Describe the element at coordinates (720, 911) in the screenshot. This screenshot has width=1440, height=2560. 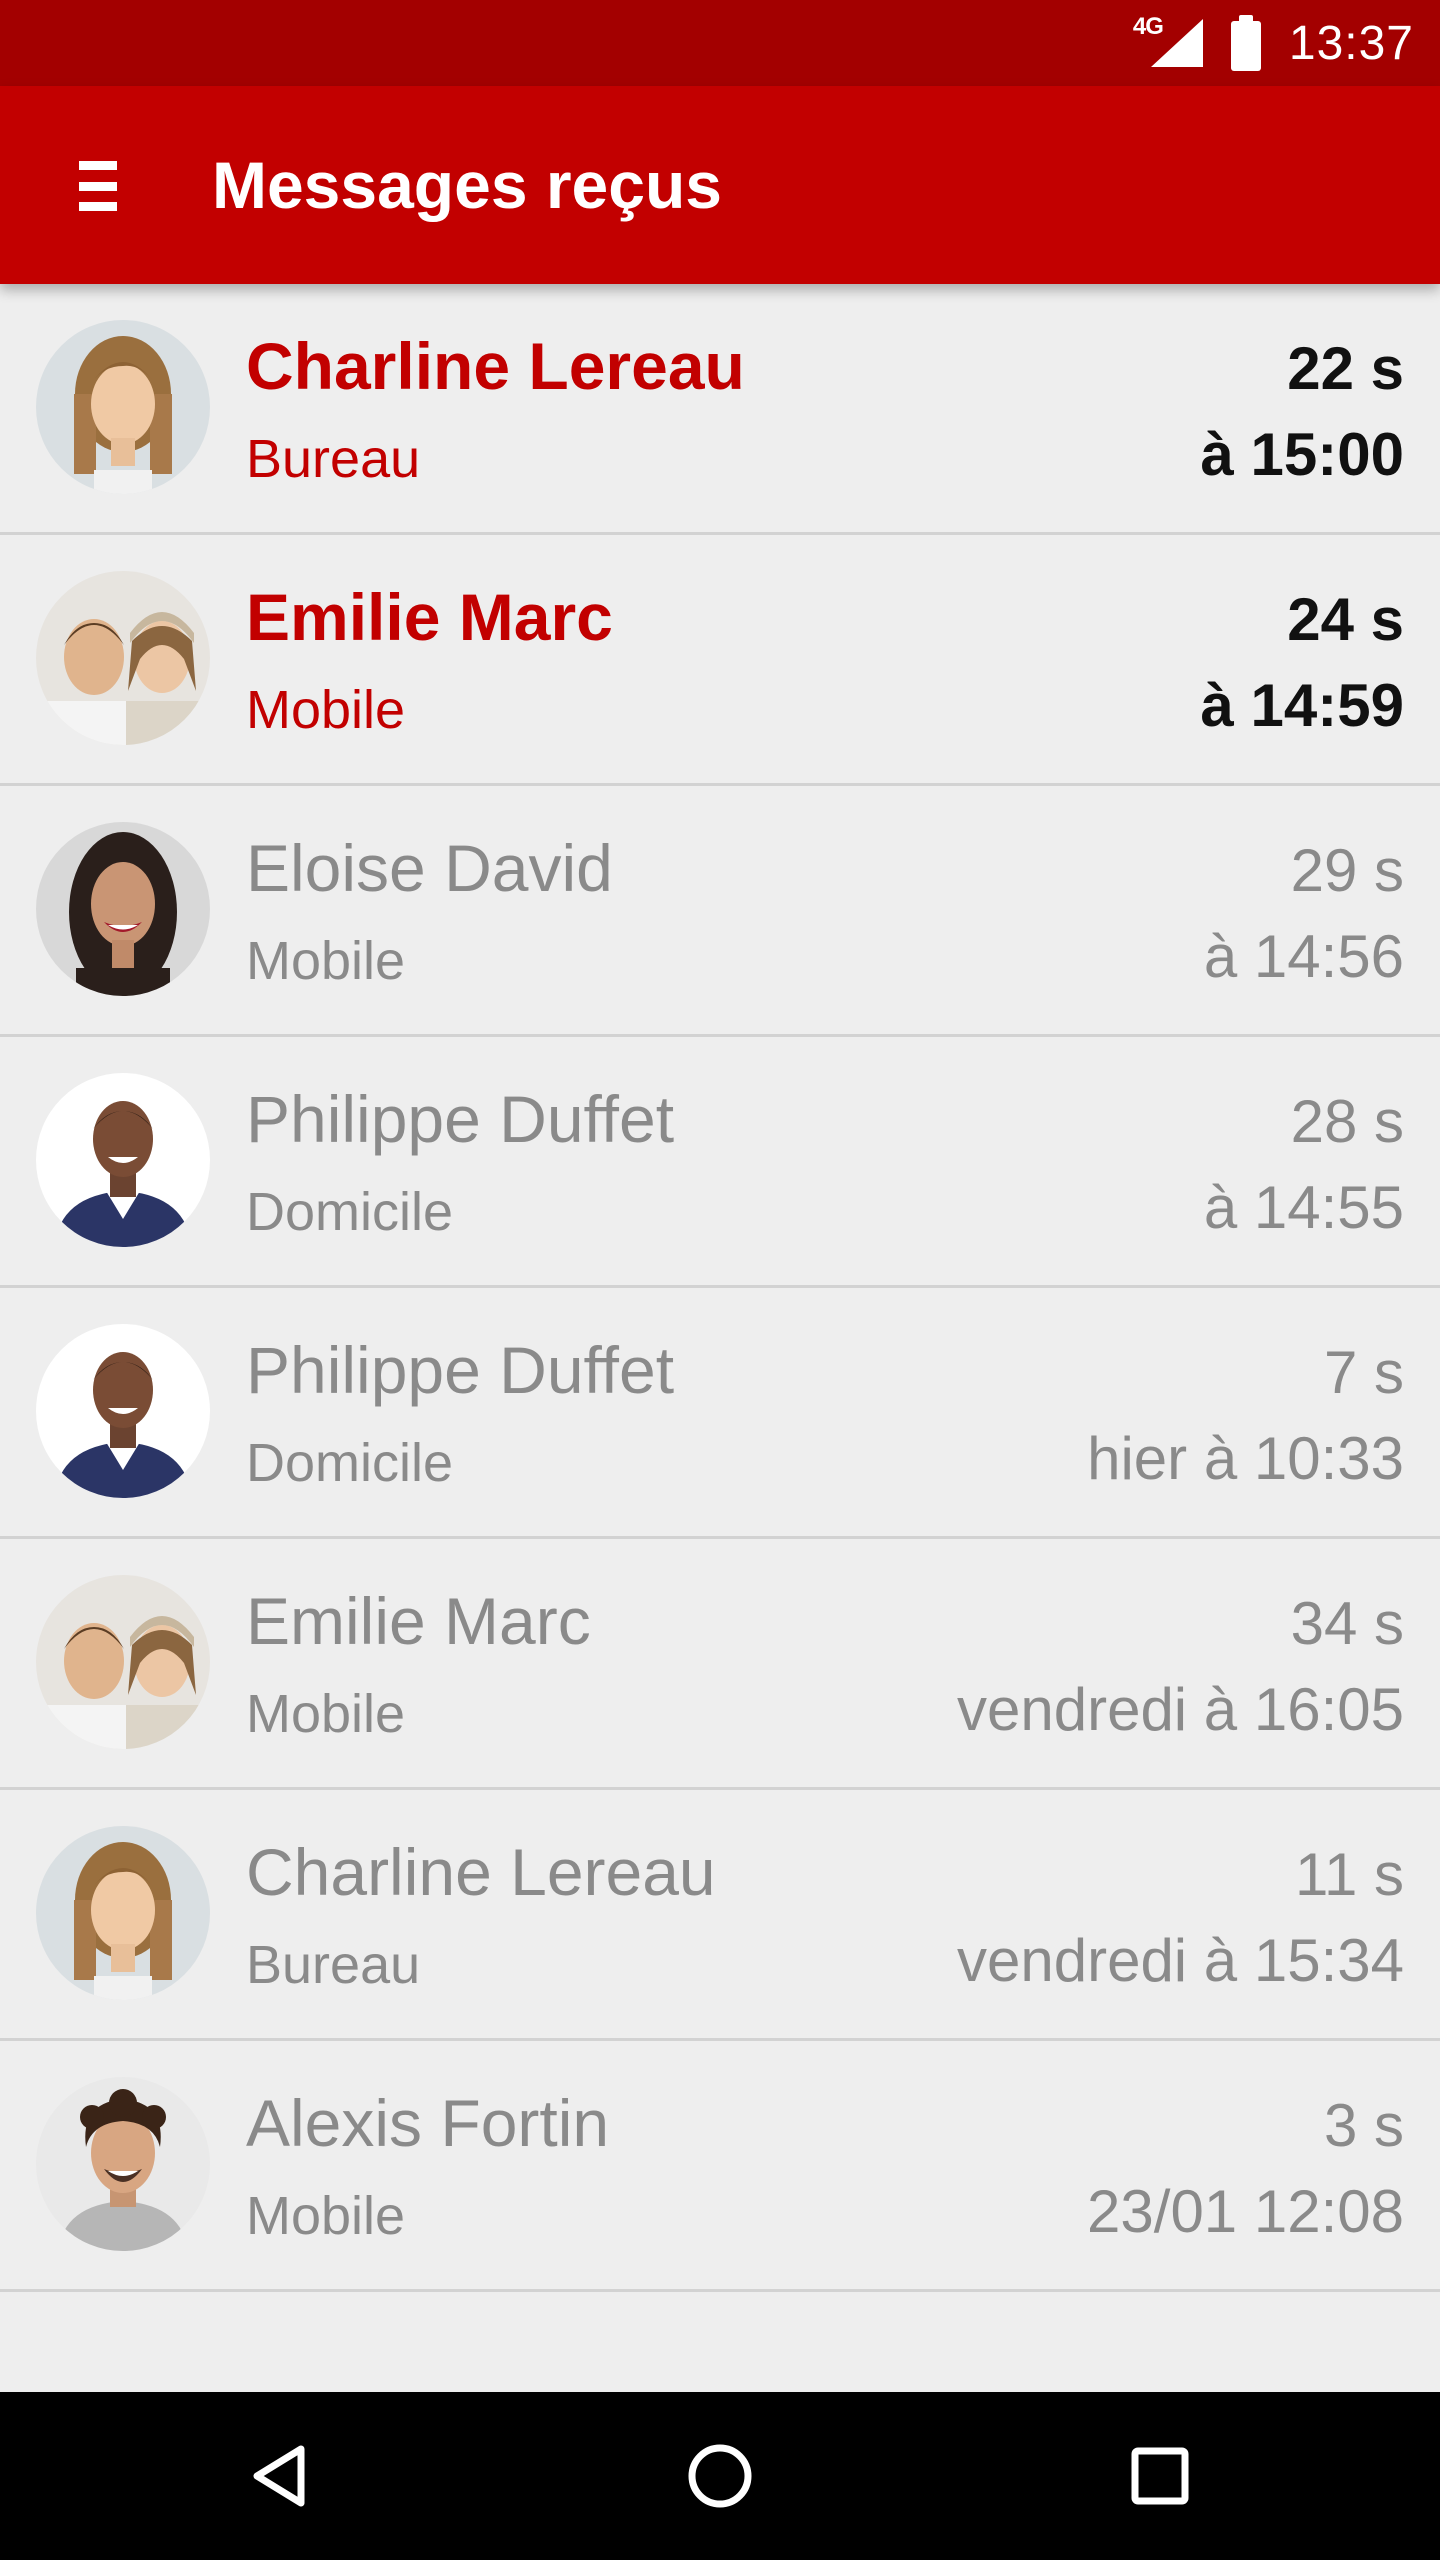
I see `message-row: Eloise David Mobile 29 s à 14:56` at that location.